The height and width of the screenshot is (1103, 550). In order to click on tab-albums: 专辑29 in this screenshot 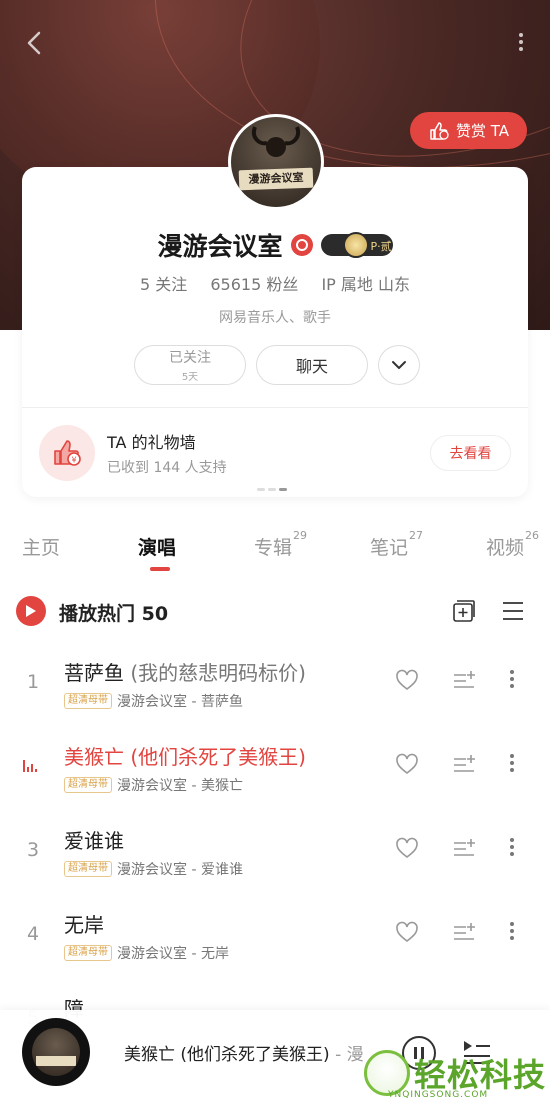, I will do `click(280, 544)`.